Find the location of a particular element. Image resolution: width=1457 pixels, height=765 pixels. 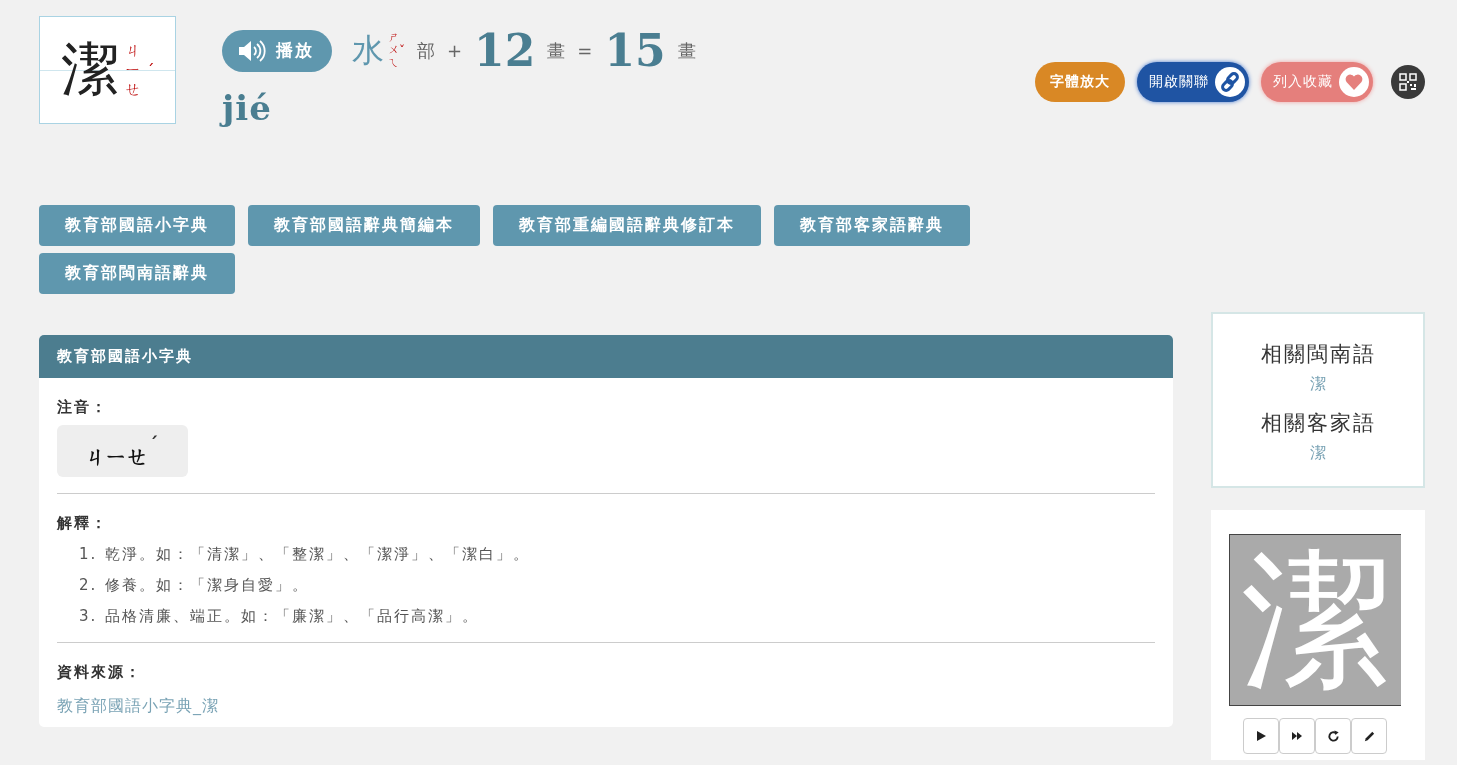

play-button: 播放 is located at coordinates (277, 50).